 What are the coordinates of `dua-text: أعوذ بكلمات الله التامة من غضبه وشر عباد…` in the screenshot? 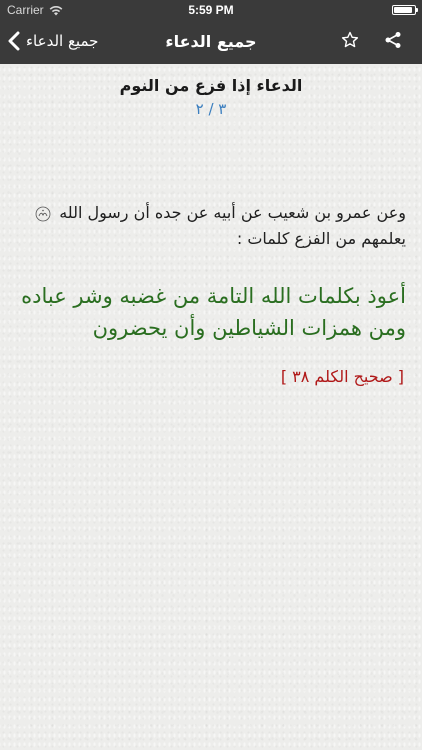 It's located at (213, 312).